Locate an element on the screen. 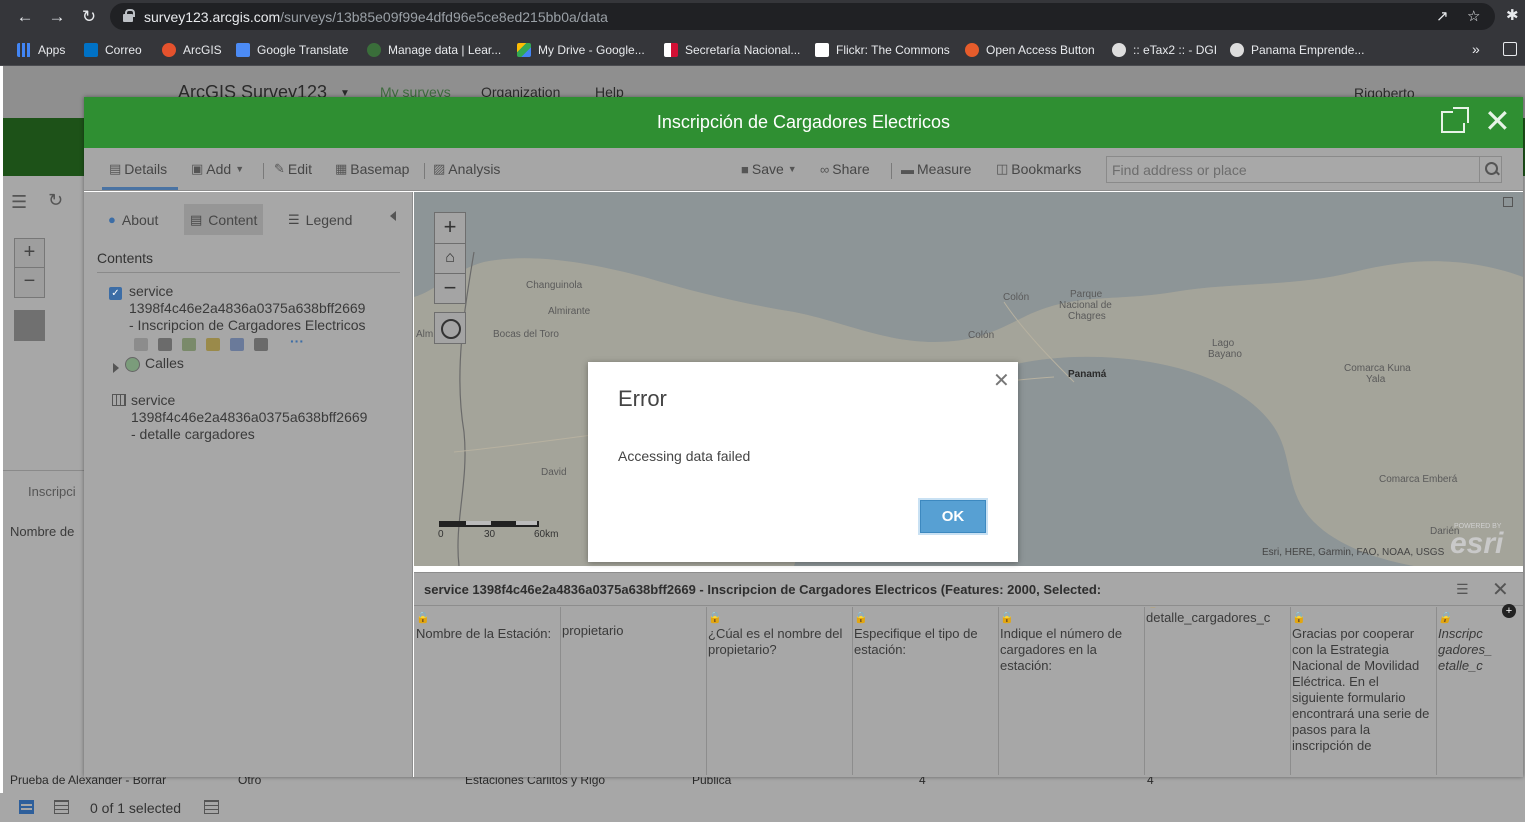 This screenshot has width=1525, height=822. more-options-icon: ··· is located at coordinates (297, 341).